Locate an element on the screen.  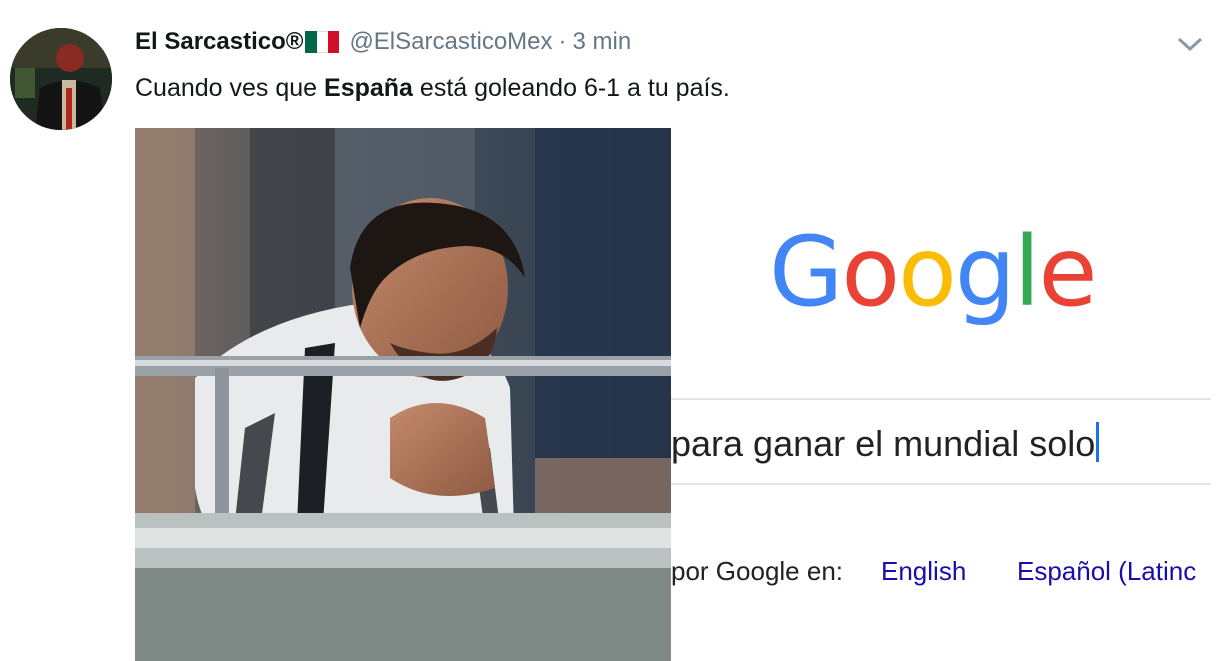
search-query-text: para ganar el mundial solo is located at coordinates (883, 443).